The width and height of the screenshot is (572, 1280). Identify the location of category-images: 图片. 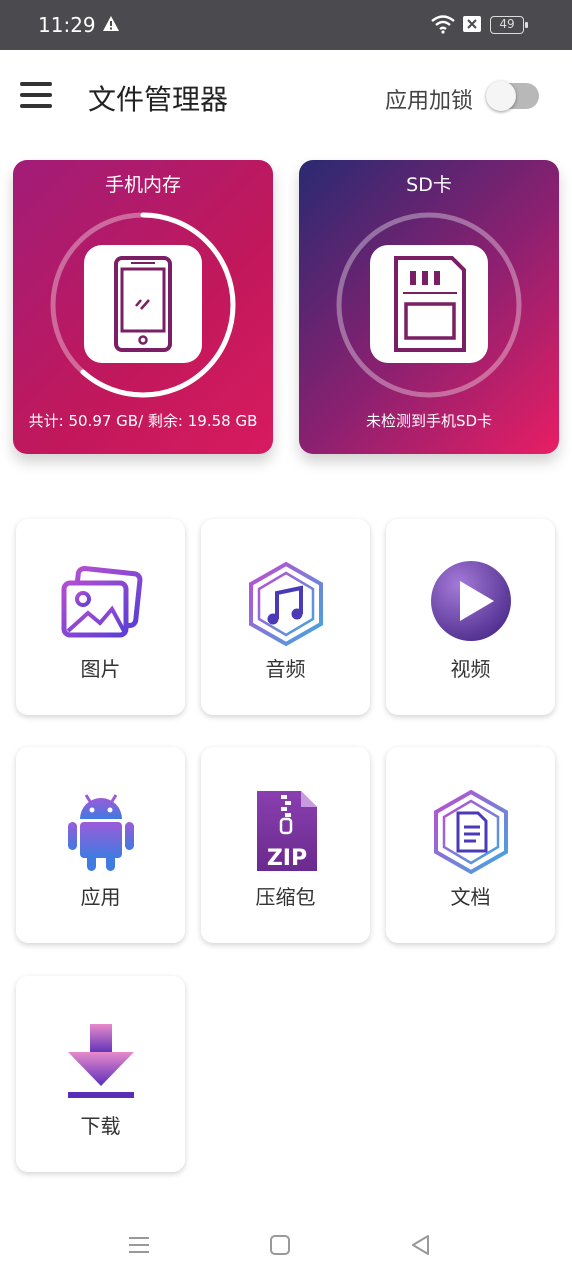
(100, 617).